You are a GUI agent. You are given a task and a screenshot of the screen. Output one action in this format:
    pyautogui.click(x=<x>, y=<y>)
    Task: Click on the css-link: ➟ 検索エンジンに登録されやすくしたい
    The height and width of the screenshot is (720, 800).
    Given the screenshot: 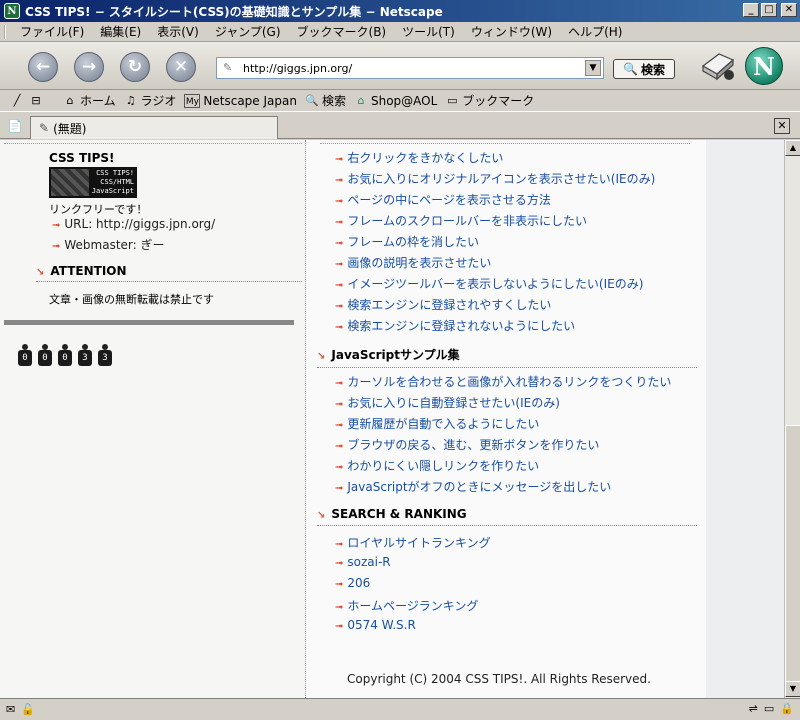 What is the action you would take?
    pyautogui.click(x=443, y=304)
    